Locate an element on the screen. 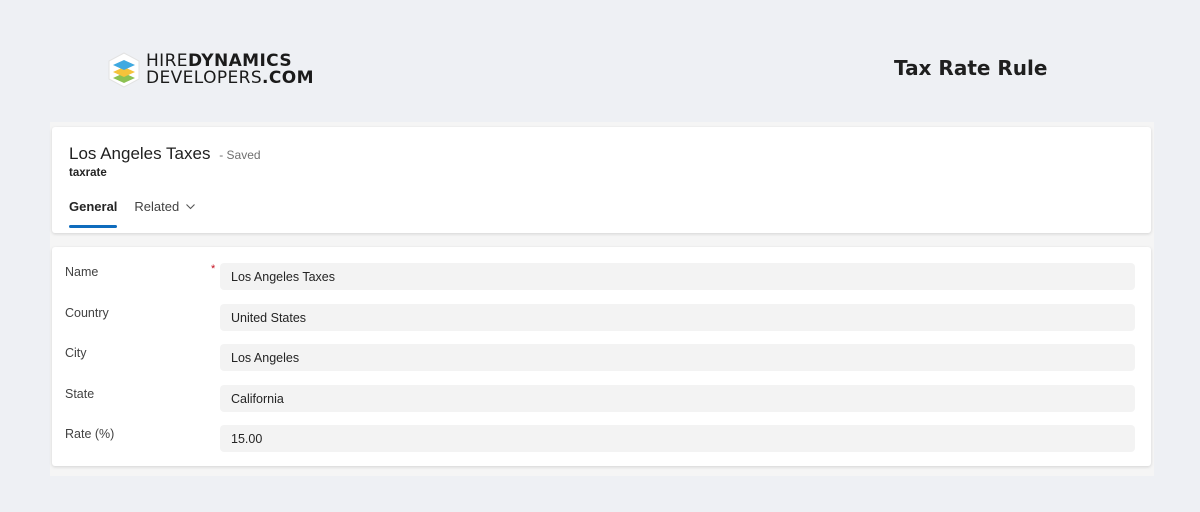 The width and height of the screenshot is (1200, 512). country-label: Country is located at coordinates (87, 313).